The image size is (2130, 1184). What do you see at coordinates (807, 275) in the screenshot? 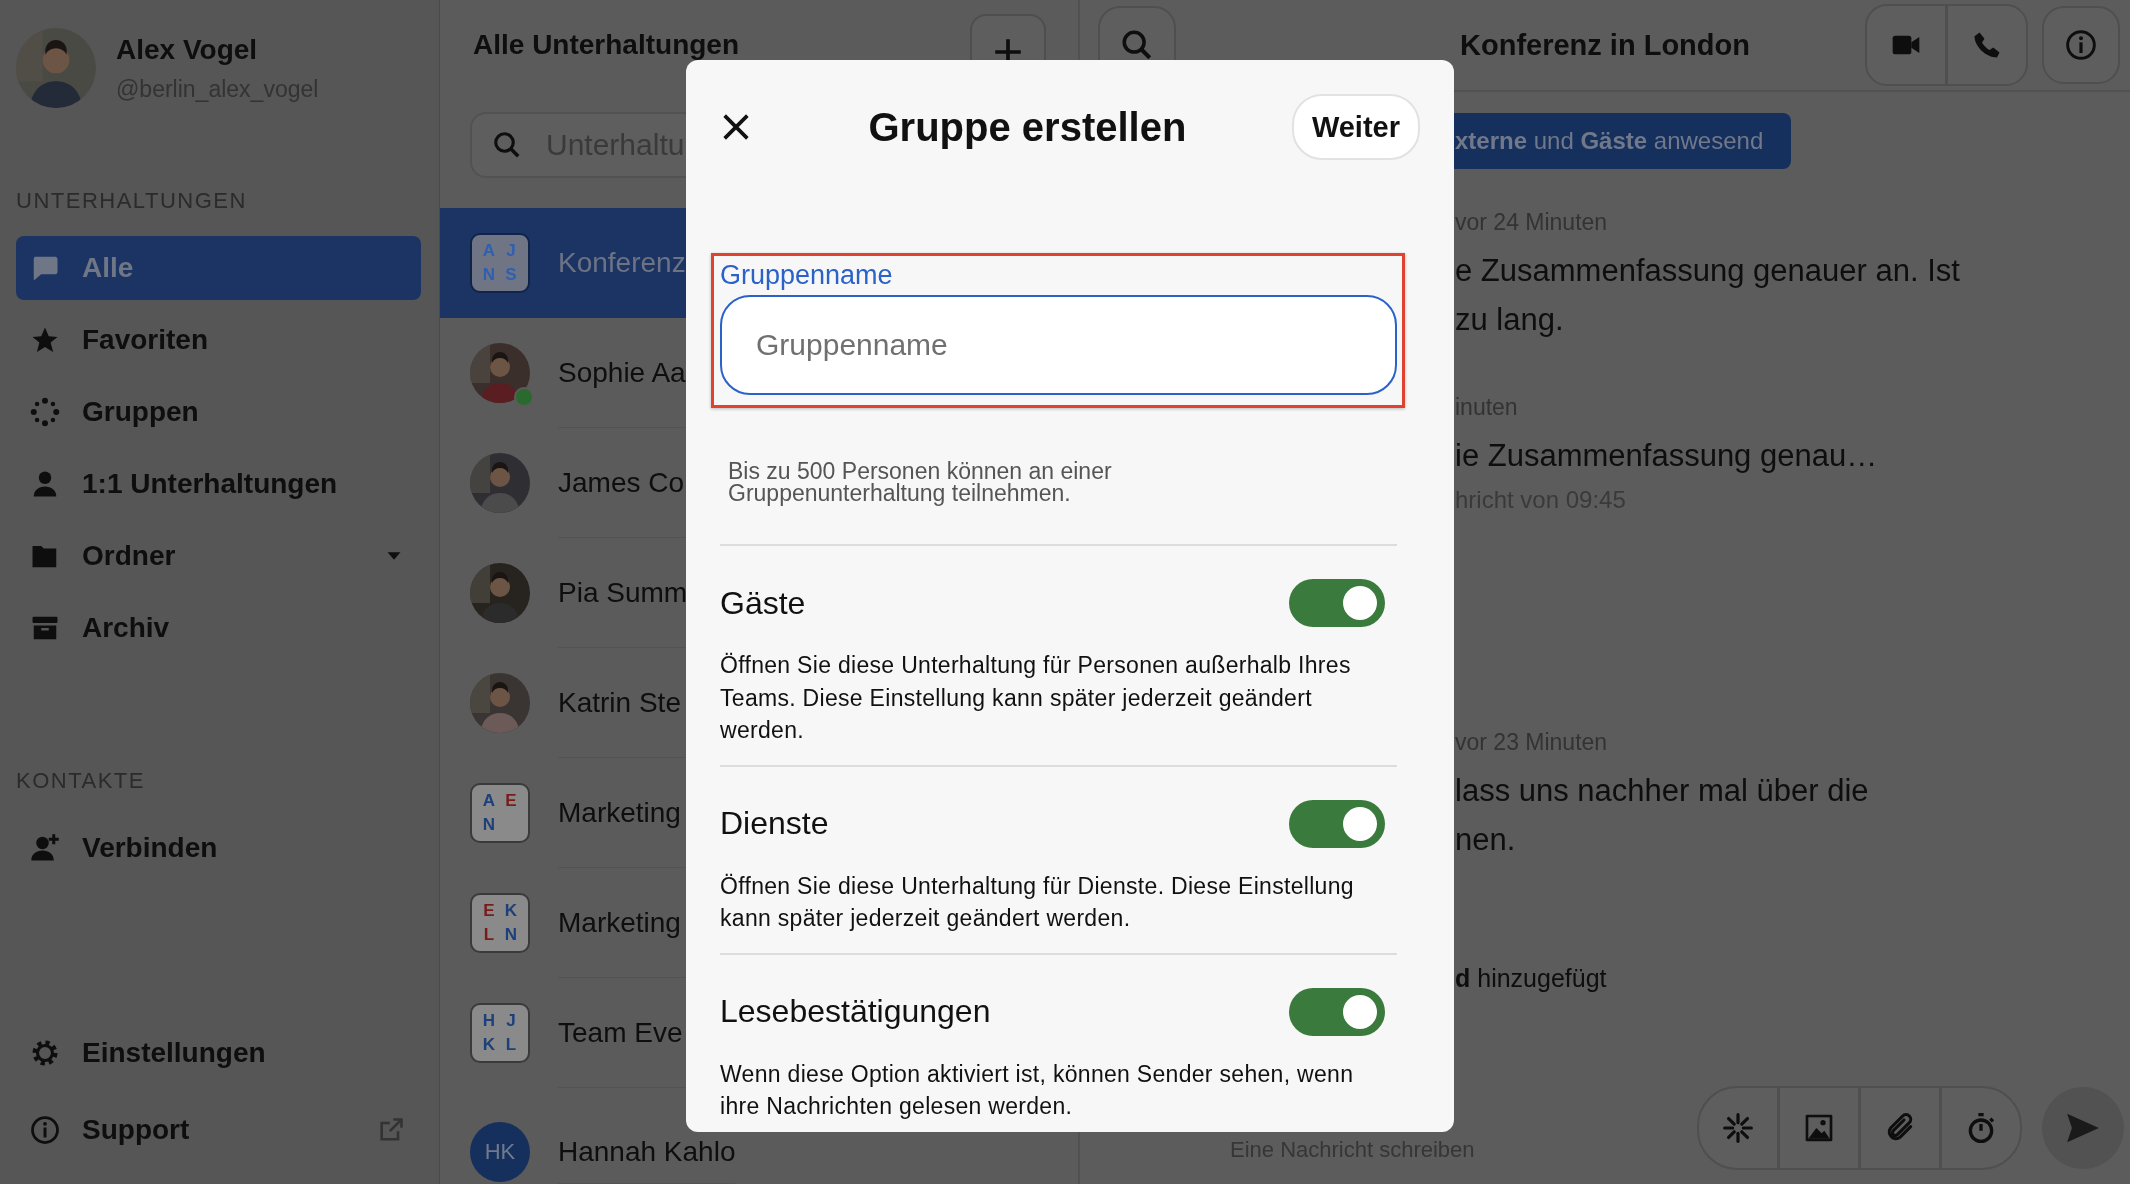
I see `field-label: Gruppenname` at bounding box center [807, 275].